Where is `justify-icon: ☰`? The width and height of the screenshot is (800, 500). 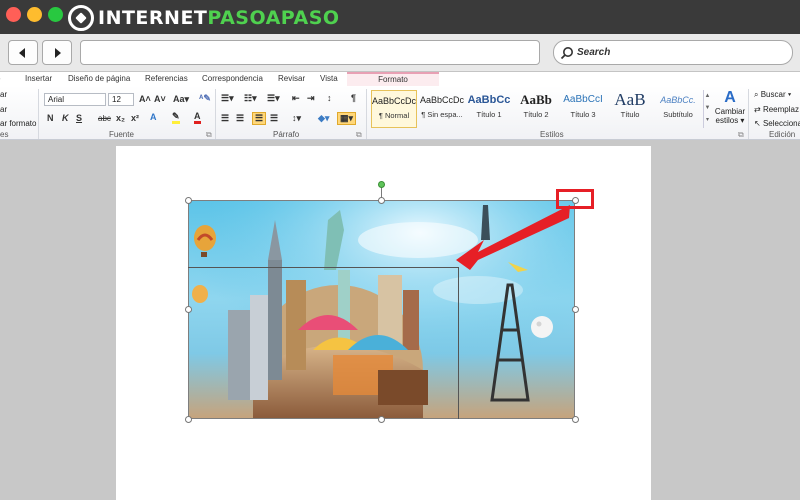 justify-icon: ☰ is located at coordinates (274, 118).